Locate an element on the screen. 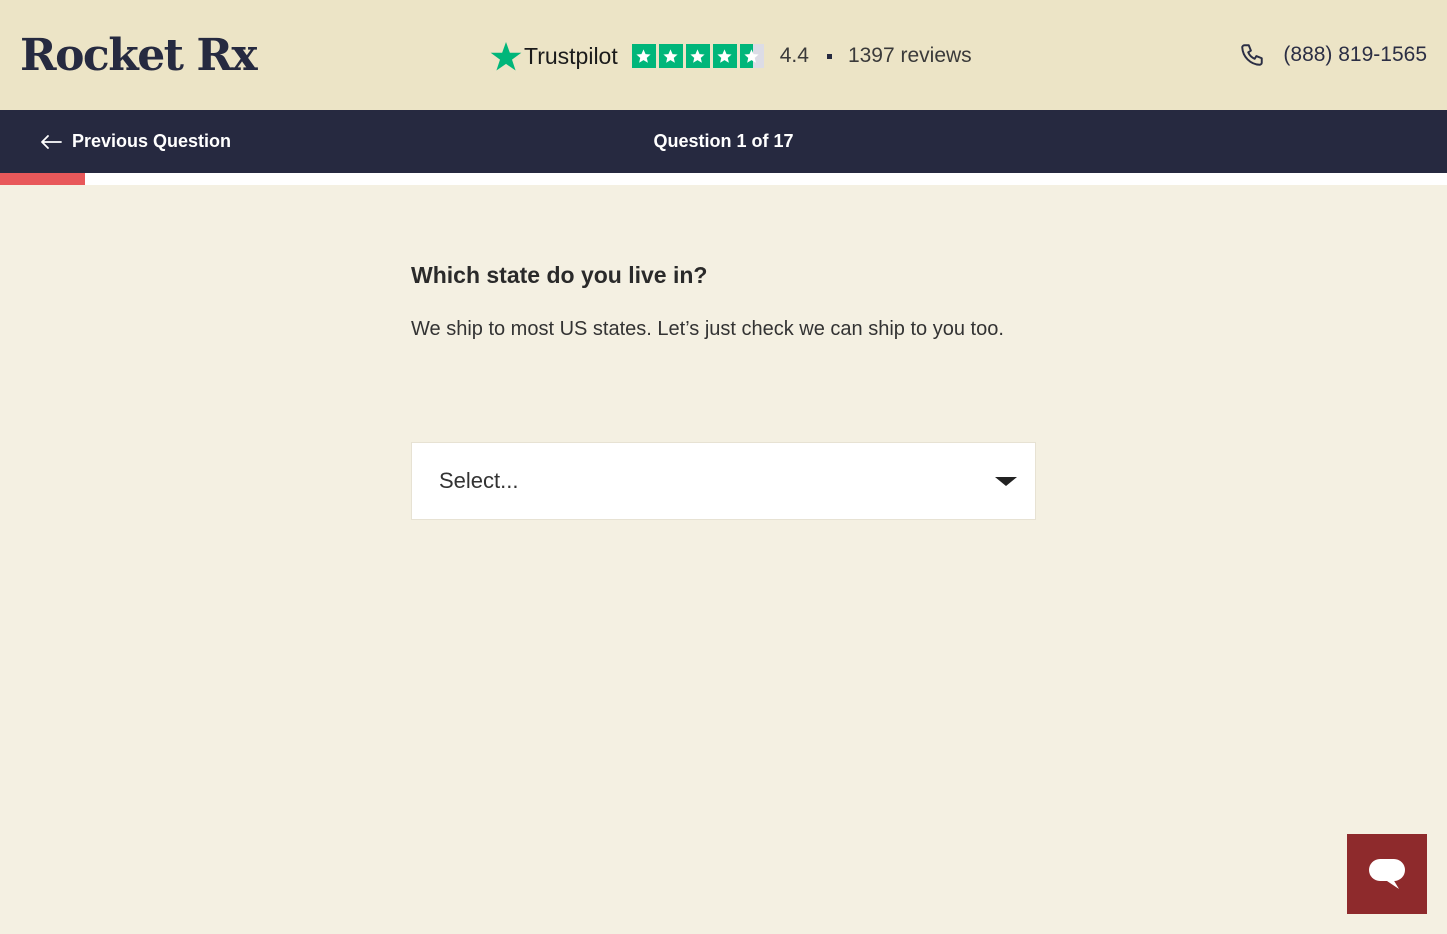  phone-link: (888) 819-1565 is located at coordinates (1333, 55).